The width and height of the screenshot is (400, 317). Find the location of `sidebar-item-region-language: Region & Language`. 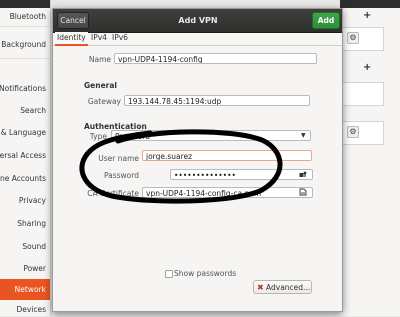

sidebar-item-region-language: Region & Language is located at coordinates (25, 133).